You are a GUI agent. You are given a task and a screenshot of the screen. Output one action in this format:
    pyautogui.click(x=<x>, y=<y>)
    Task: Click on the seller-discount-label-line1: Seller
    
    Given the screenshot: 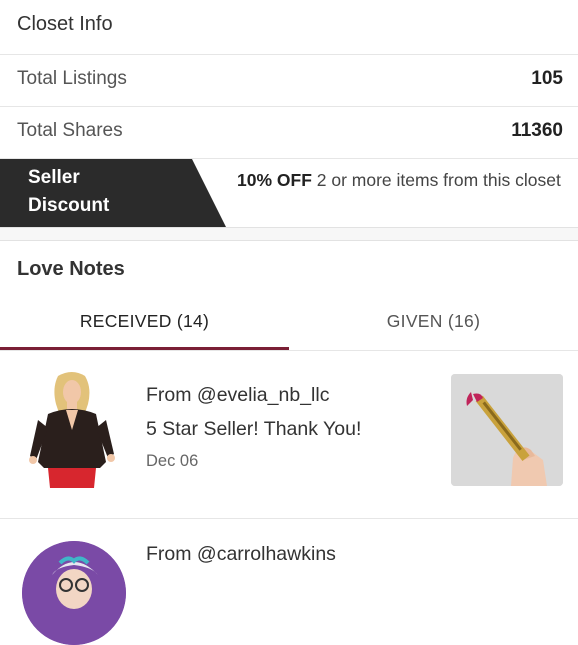 What is the action you would take?
    pyautogui.click(x=54, y=177)
    